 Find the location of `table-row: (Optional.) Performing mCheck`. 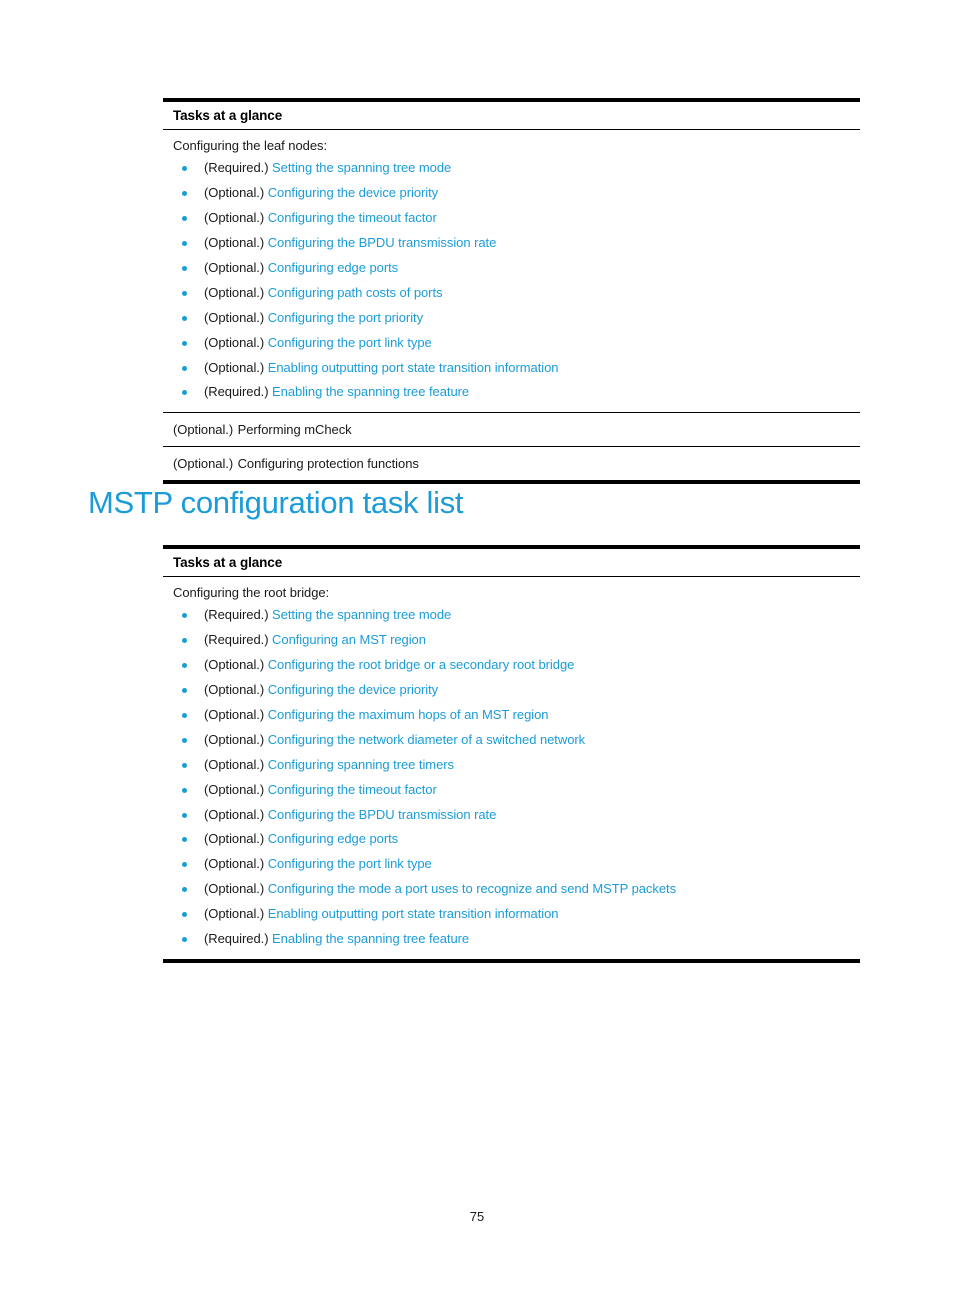

table-row: (Optional.) Performing mCheck is located at coordinates (511, 430).